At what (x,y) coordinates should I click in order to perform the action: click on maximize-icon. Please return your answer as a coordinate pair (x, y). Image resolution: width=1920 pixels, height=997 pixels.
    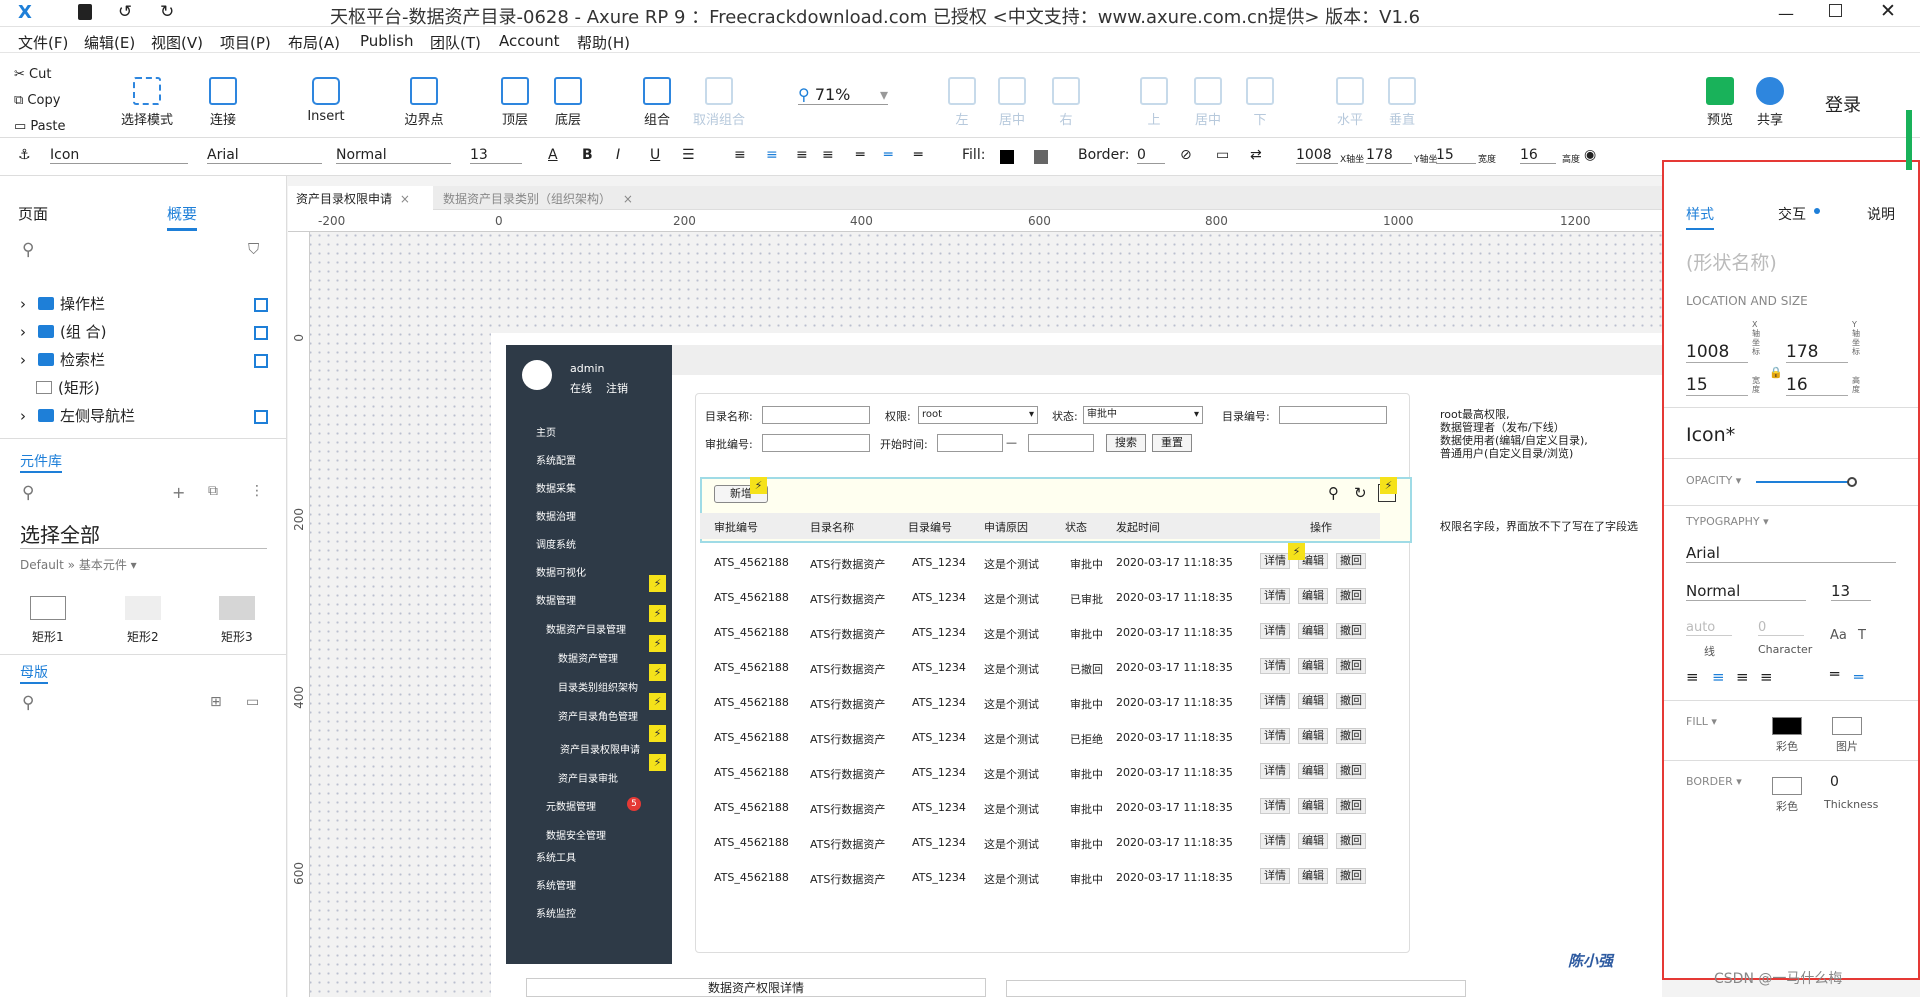
    Looking at the image, I should click on (1835, 10).